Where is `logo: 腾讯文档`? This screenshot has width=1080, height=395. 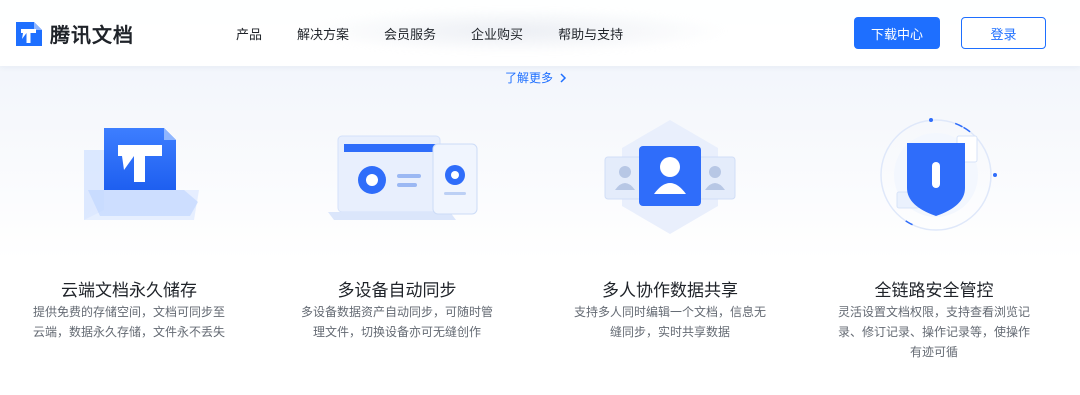 logo: 腾讯文档 is located at coordinates (74, 33).